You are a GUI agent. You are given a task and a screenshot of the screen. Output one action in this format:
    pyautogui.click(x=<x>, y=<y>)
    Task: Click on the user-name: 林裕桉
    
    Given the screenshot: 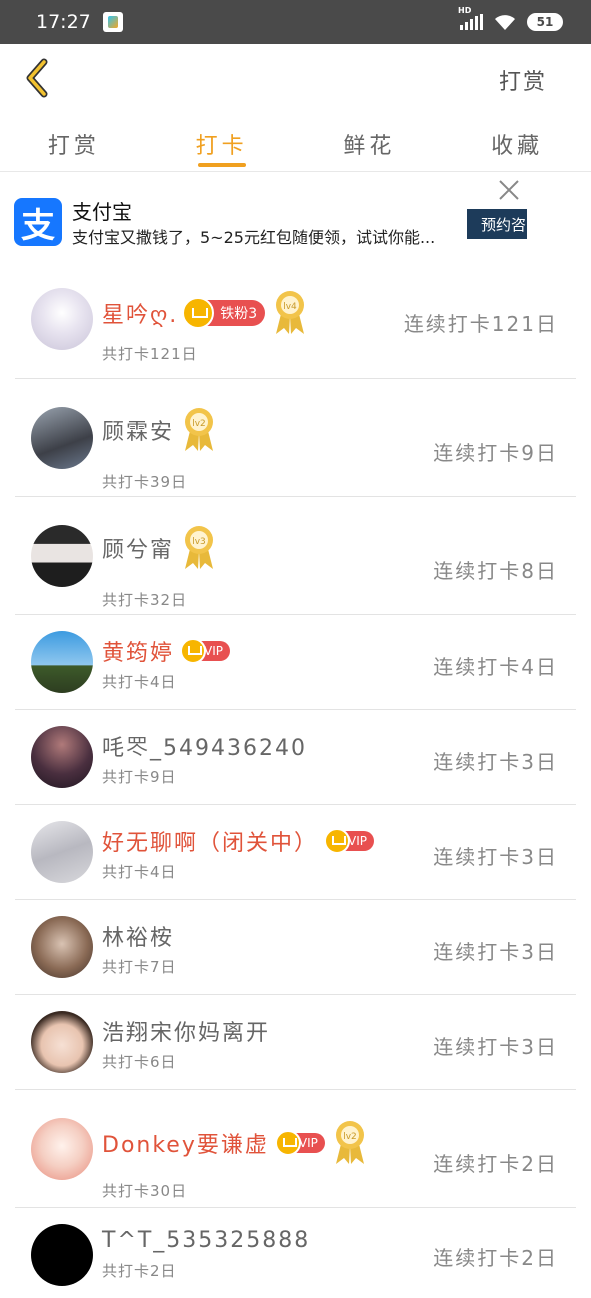 What is the action you would take?
    pyautogui.click(x=138, y=936)
    